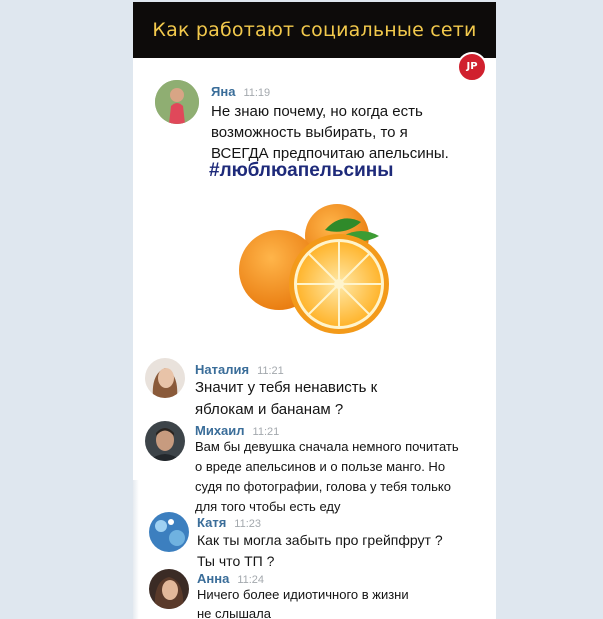 The height and width of the screenshot is (619, 603). I want to click on text-line: Ты что ТП ?, so click(236, 561).